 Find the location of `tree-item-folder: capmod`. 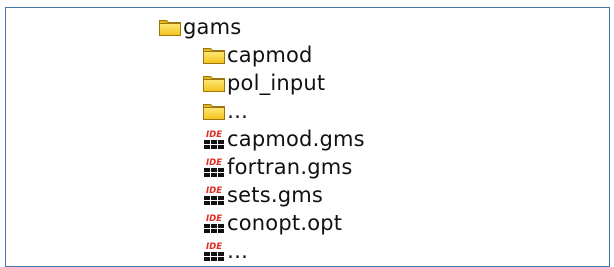

tree-item-folder: capmod is located at coordinates (257, 55).